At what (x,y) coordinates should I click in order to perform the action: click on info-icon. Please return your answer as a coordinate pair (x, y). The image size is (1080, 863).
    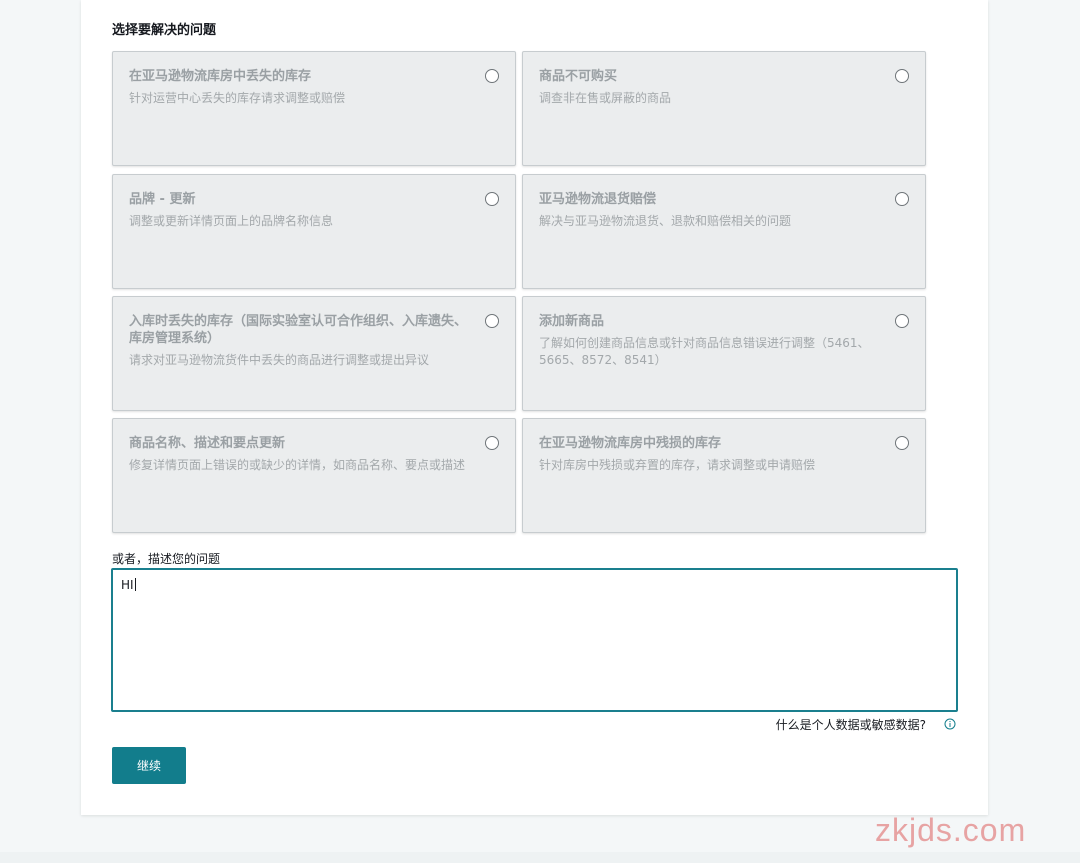
    Looking at the image, I should click on (950, 724).